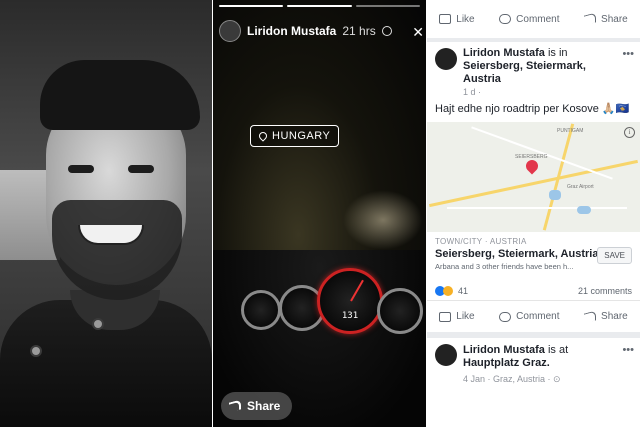  Describe the element at coordinates (386, 31) in the screenshot. I see `globe-icon` at that location.